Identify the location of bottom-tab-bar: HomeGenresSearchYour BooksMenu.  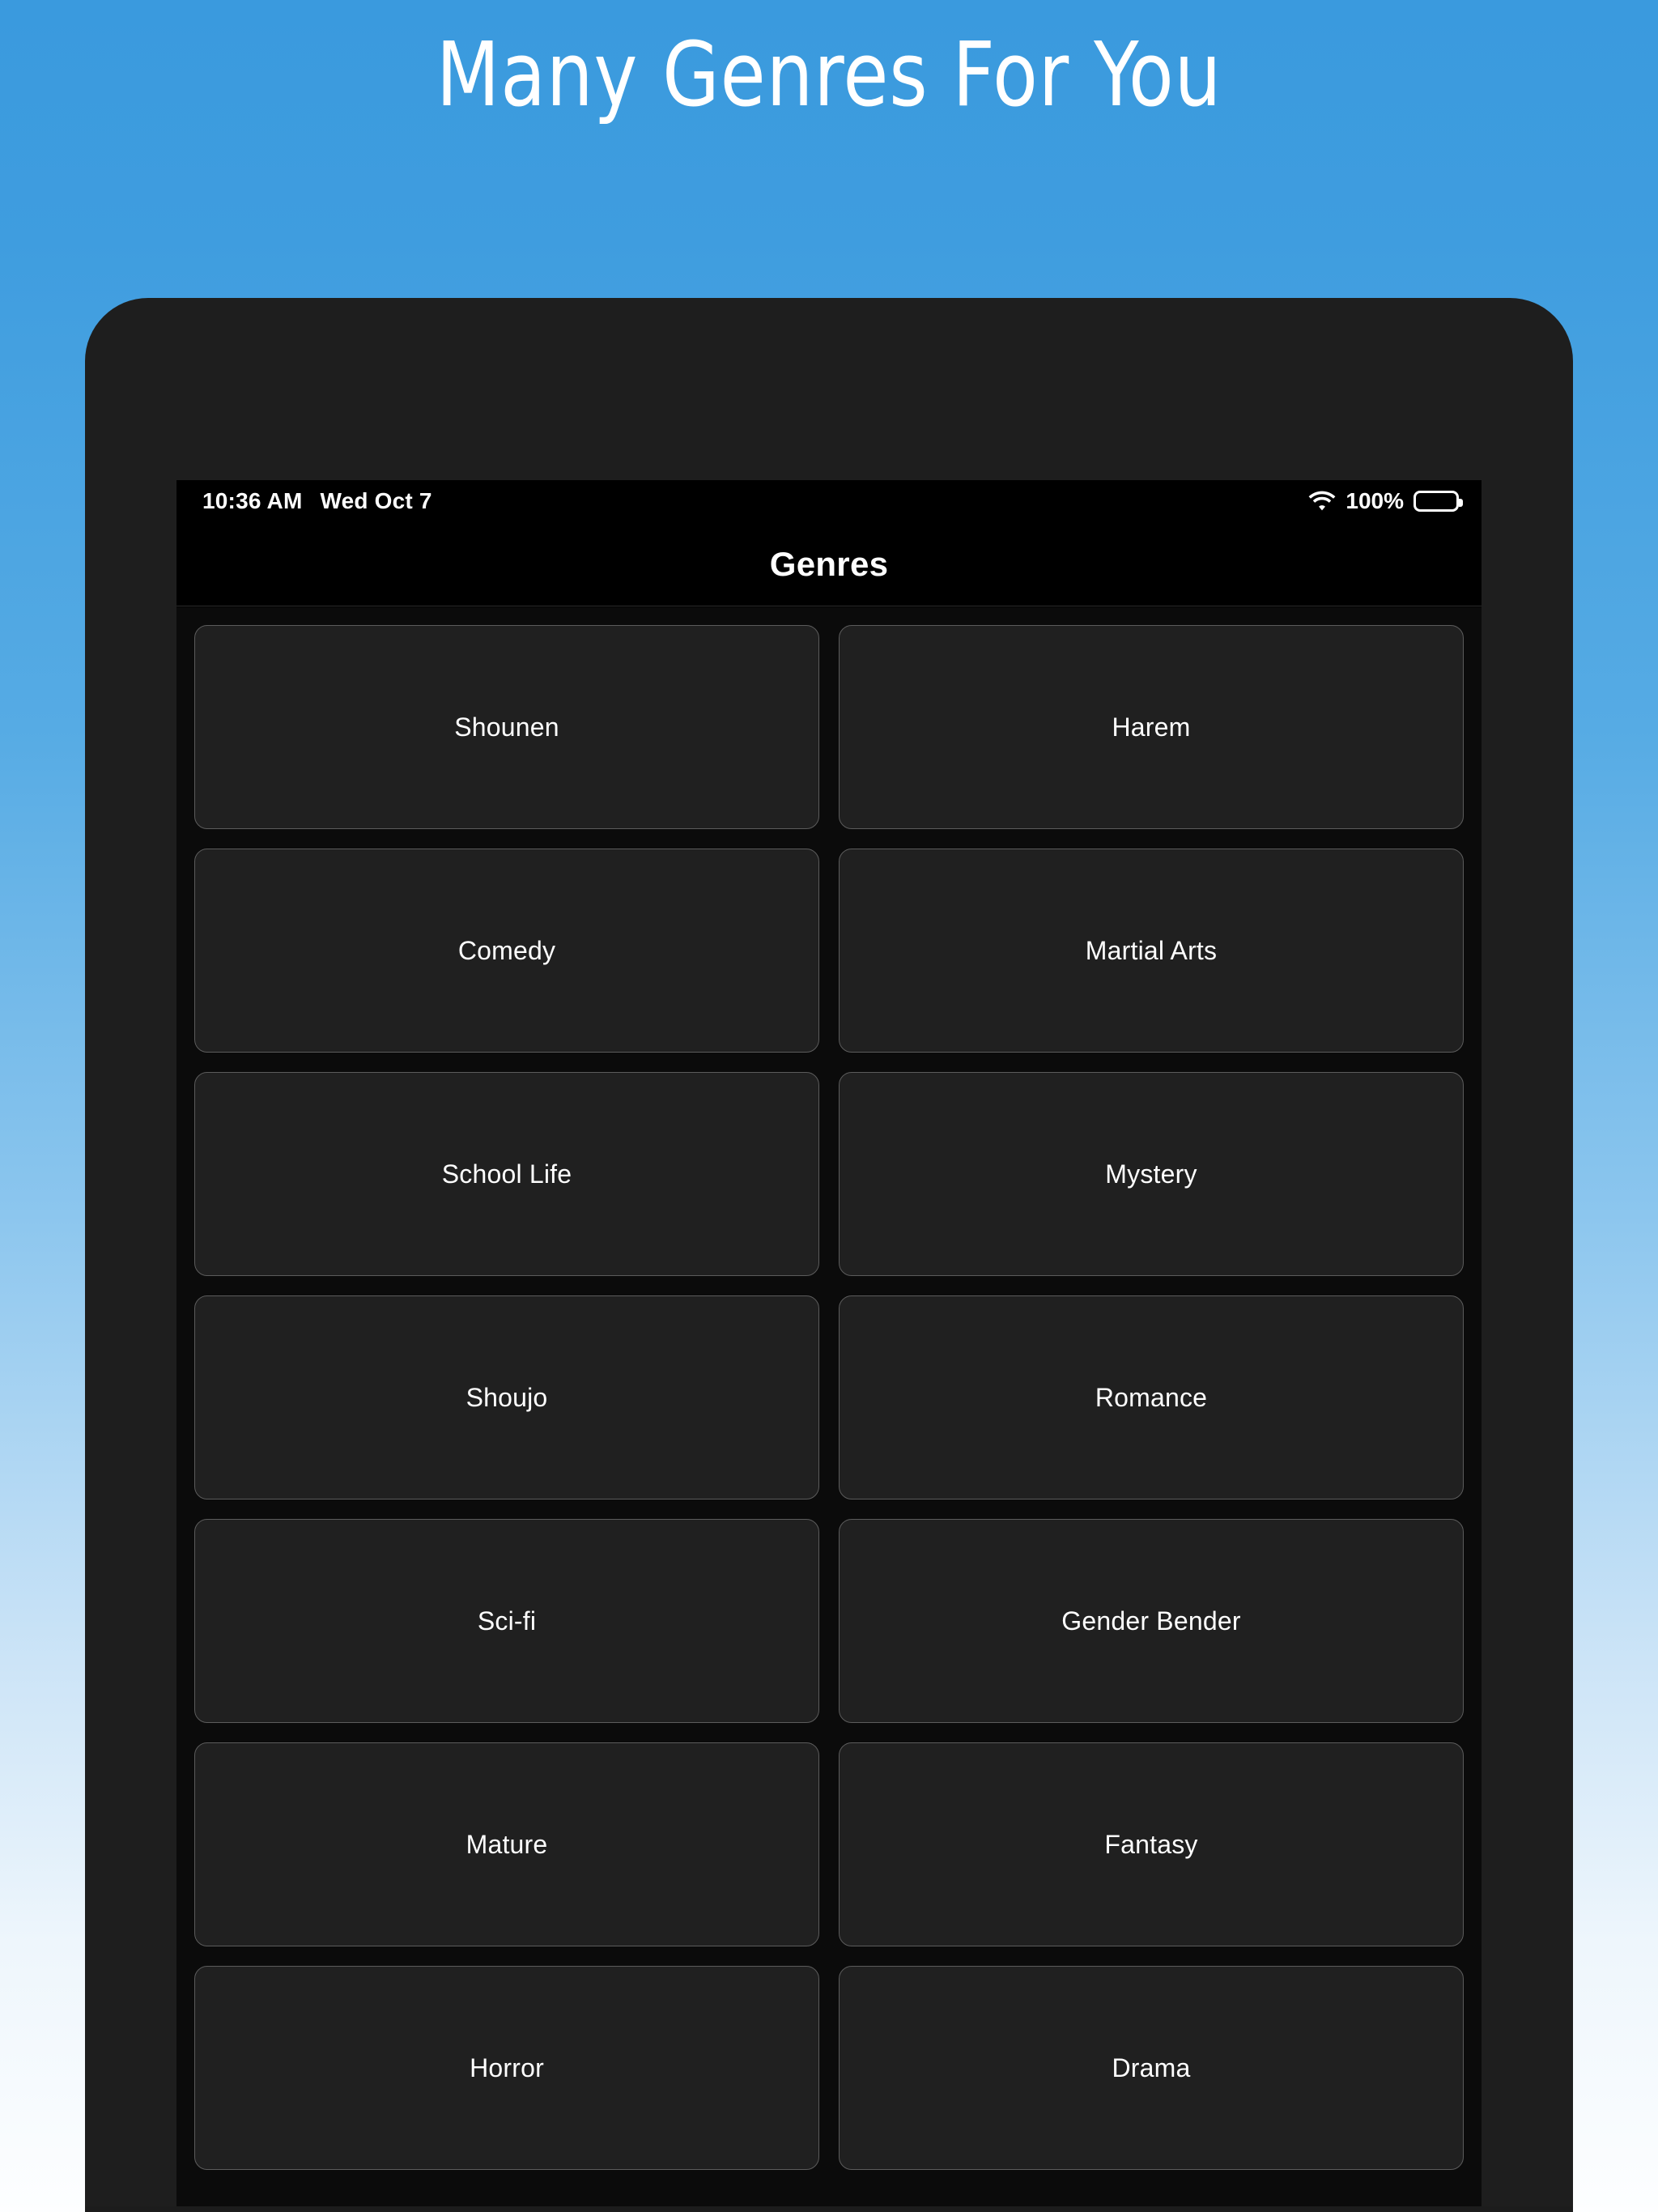
(829, 2209).